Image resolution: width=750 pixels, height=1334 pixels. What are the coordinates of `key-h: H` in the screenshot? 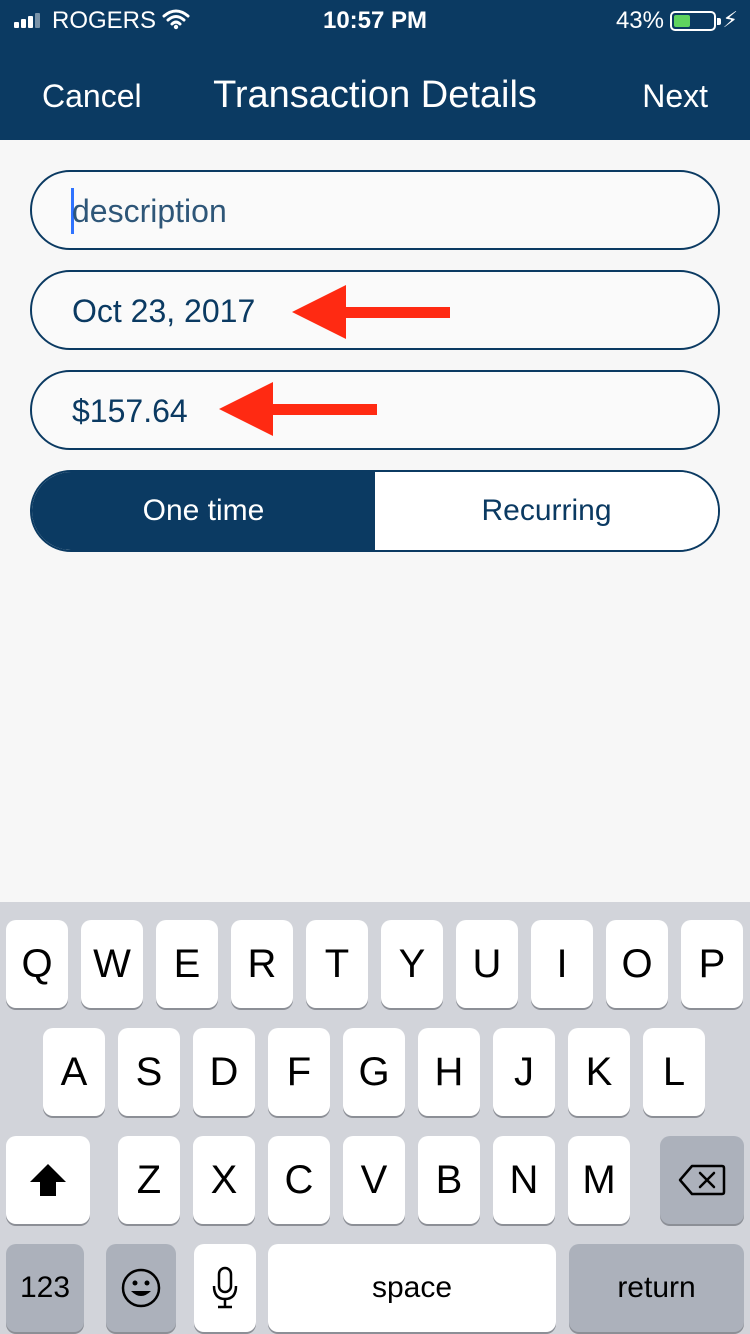 It's located at (449, 1072).